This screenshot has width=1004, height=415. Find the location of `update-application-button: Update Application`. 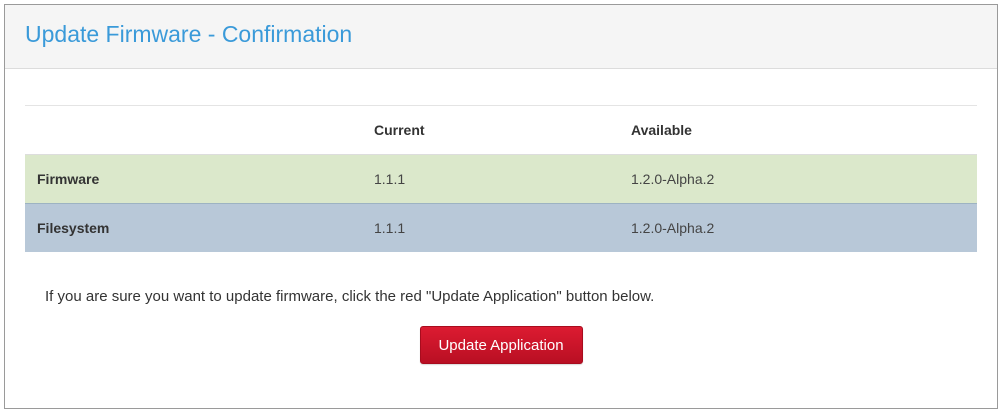

update-application-button: Update Application is located at coordinates (501, 345).